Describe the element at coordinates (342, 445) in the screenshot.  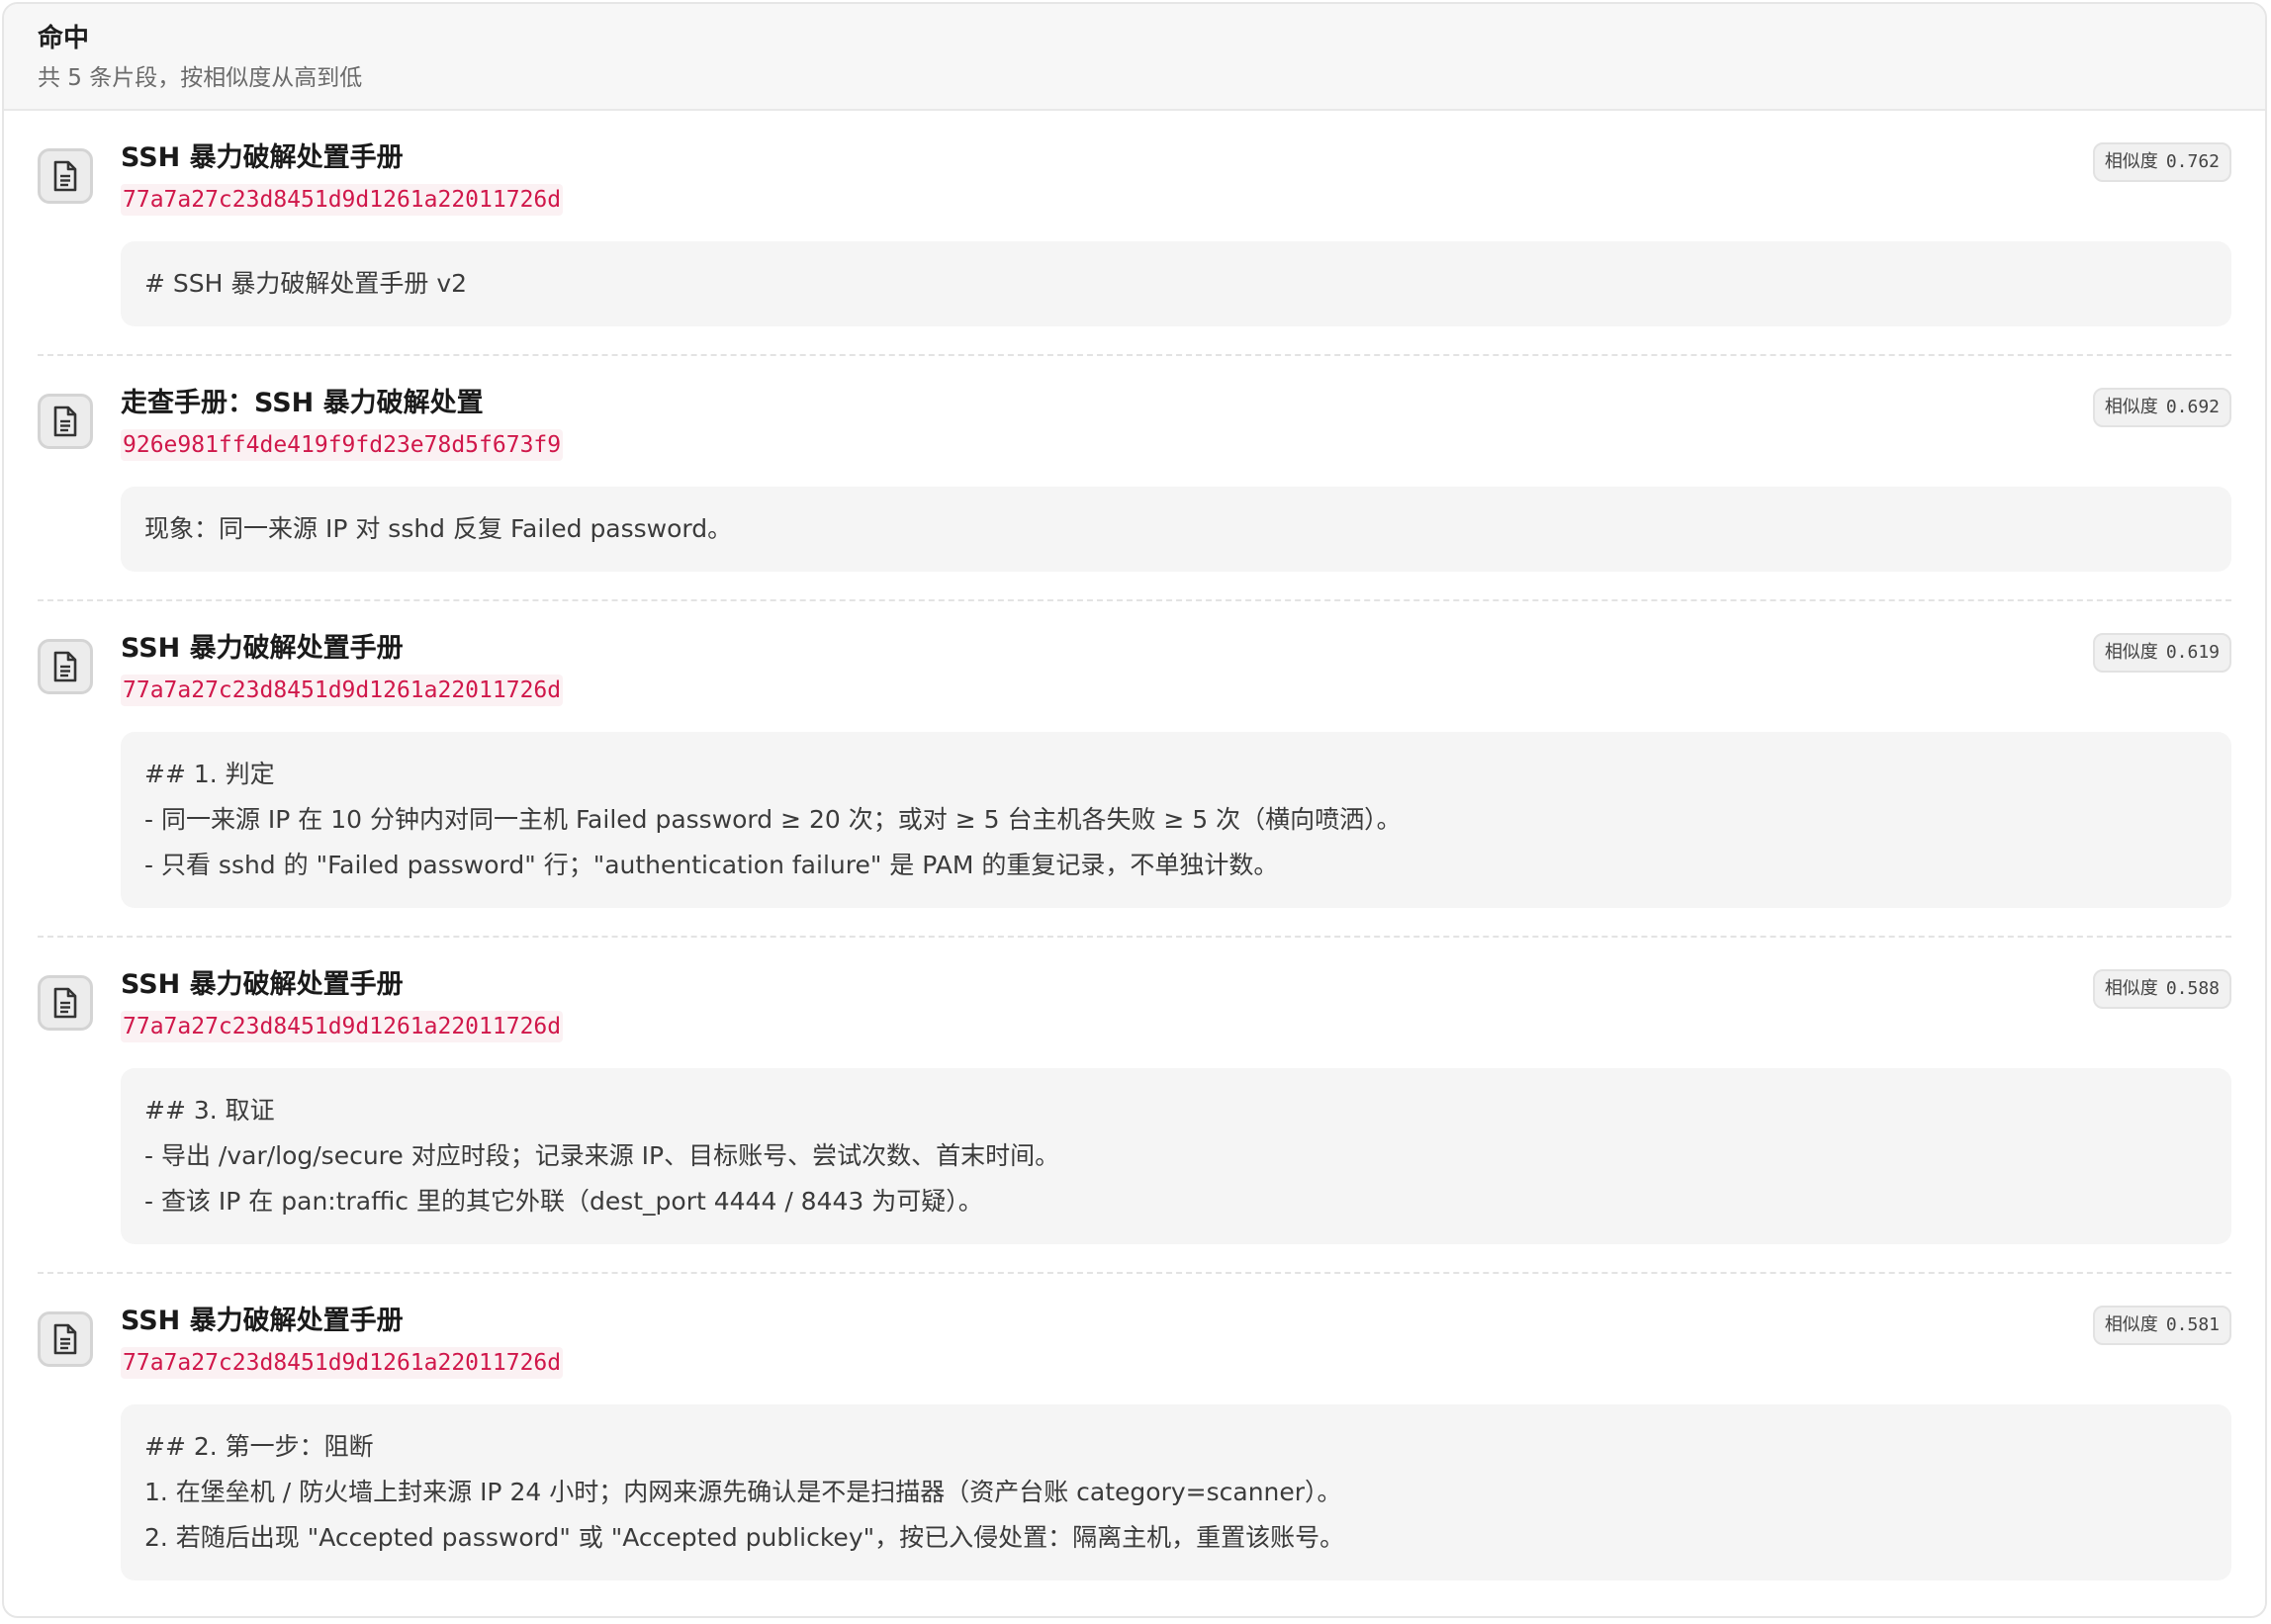
I see `result-doc-id: 926e981ff4de419f9fd23e78d5f673f9` at that location.